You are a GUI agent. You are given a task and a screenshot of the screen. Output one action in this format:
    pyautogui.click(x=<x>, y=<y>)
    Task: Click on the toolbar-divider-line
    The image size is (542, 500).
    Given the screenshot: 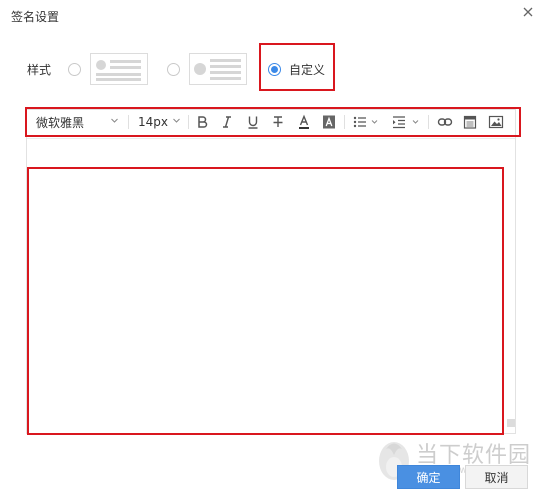 What is the action you would take?
    pyautogui.click(x=271, y=138)
    